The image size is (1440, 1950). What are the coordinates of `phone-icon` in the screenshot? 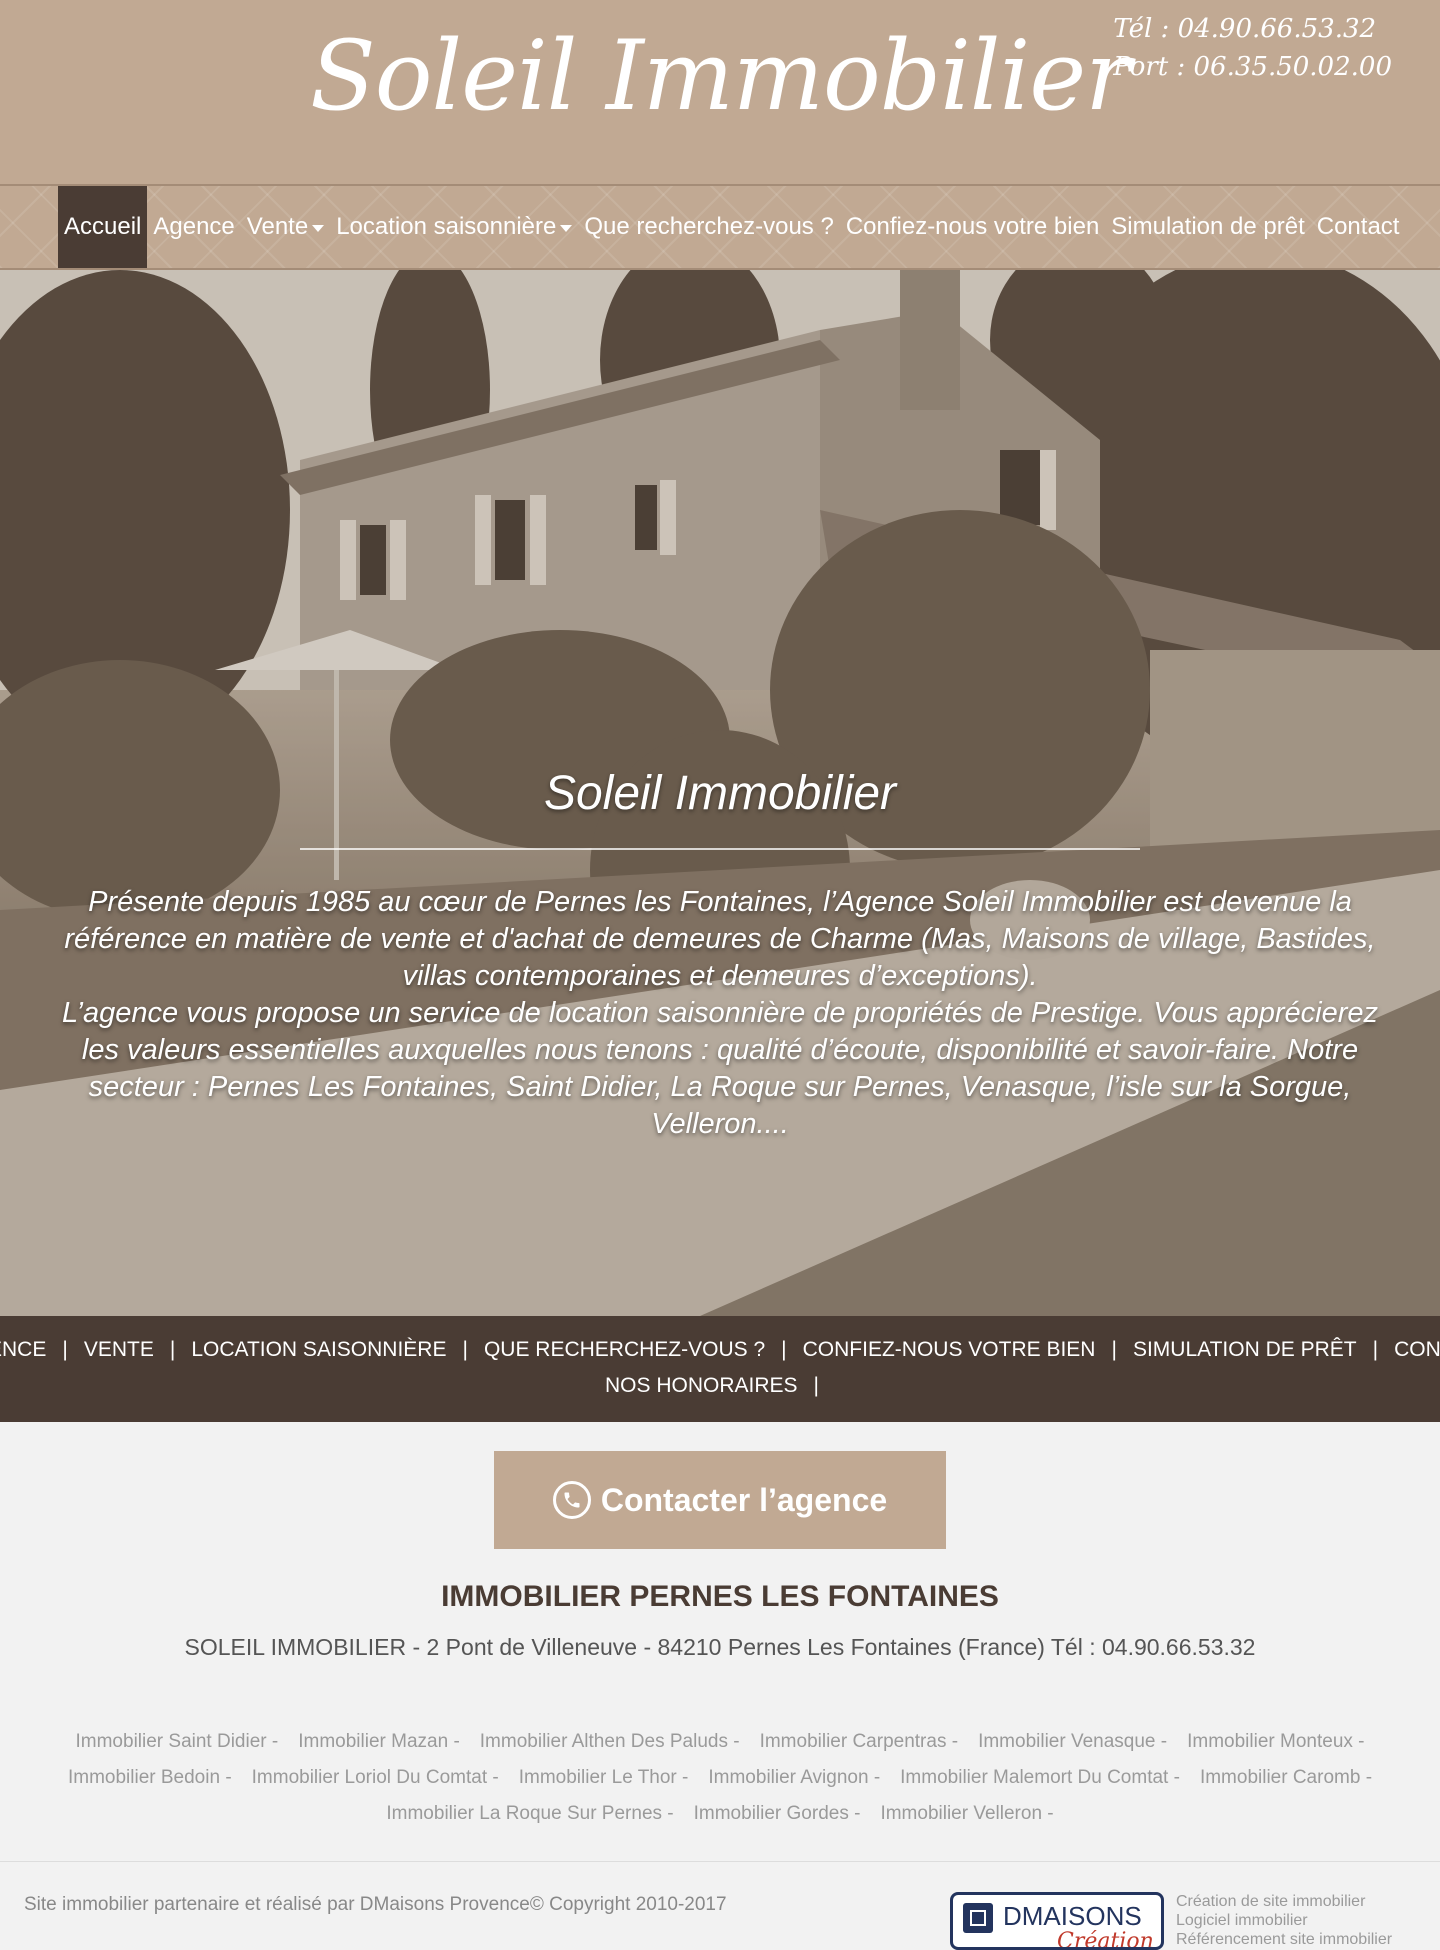 It's located at (571, 1500).